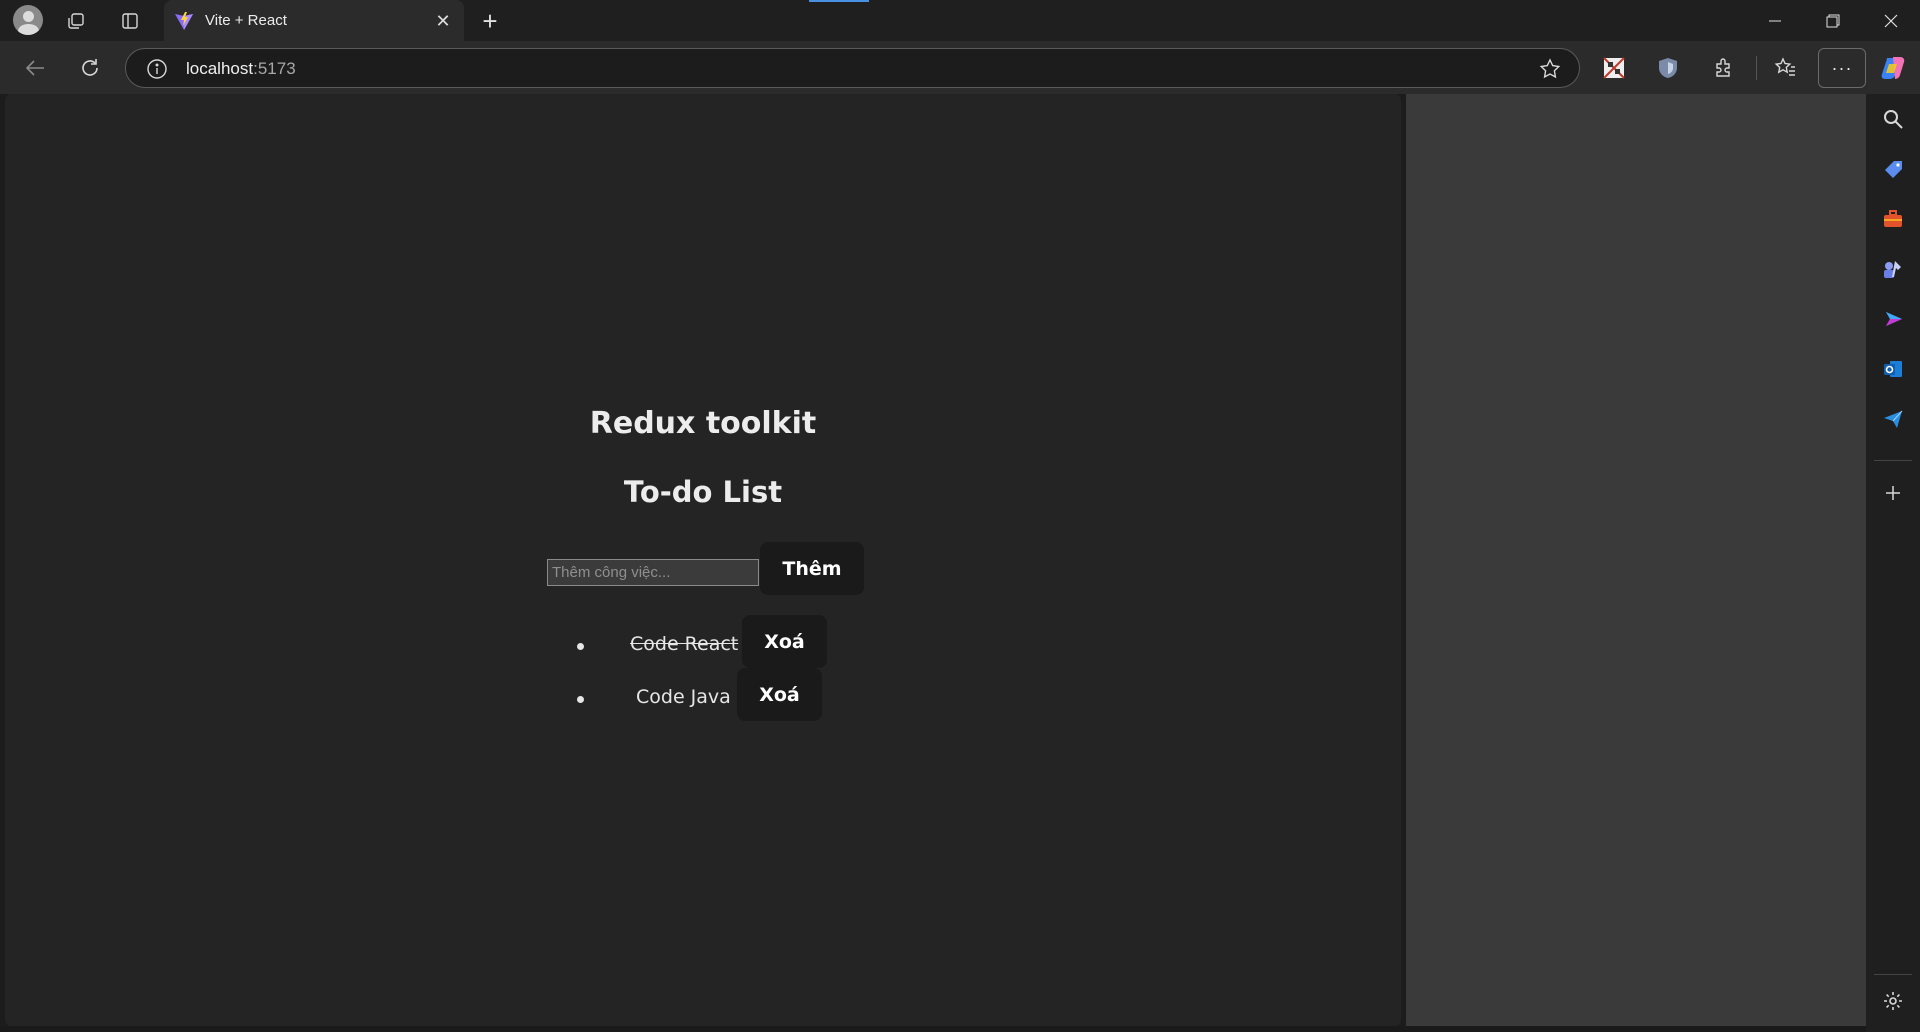  What do you see at coordinates (1842, 68) in the screenshot?
I see `more-options-icon: ···` at bounding box center [1842, 68].